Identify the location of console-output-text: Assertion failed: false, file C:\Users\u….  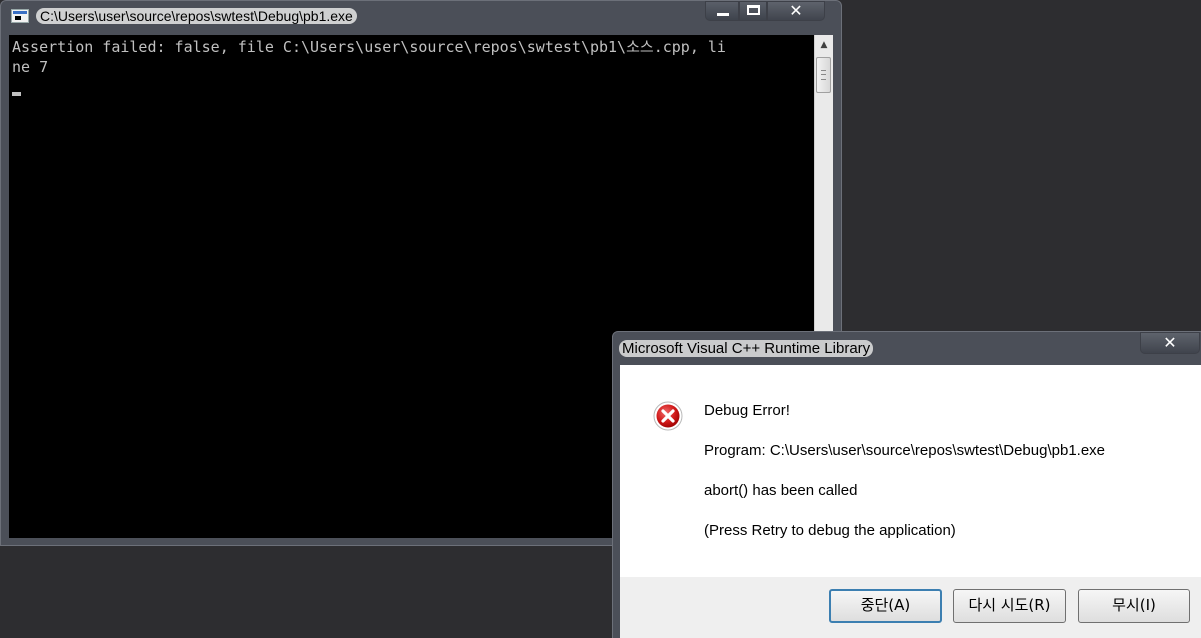
(369, 57).